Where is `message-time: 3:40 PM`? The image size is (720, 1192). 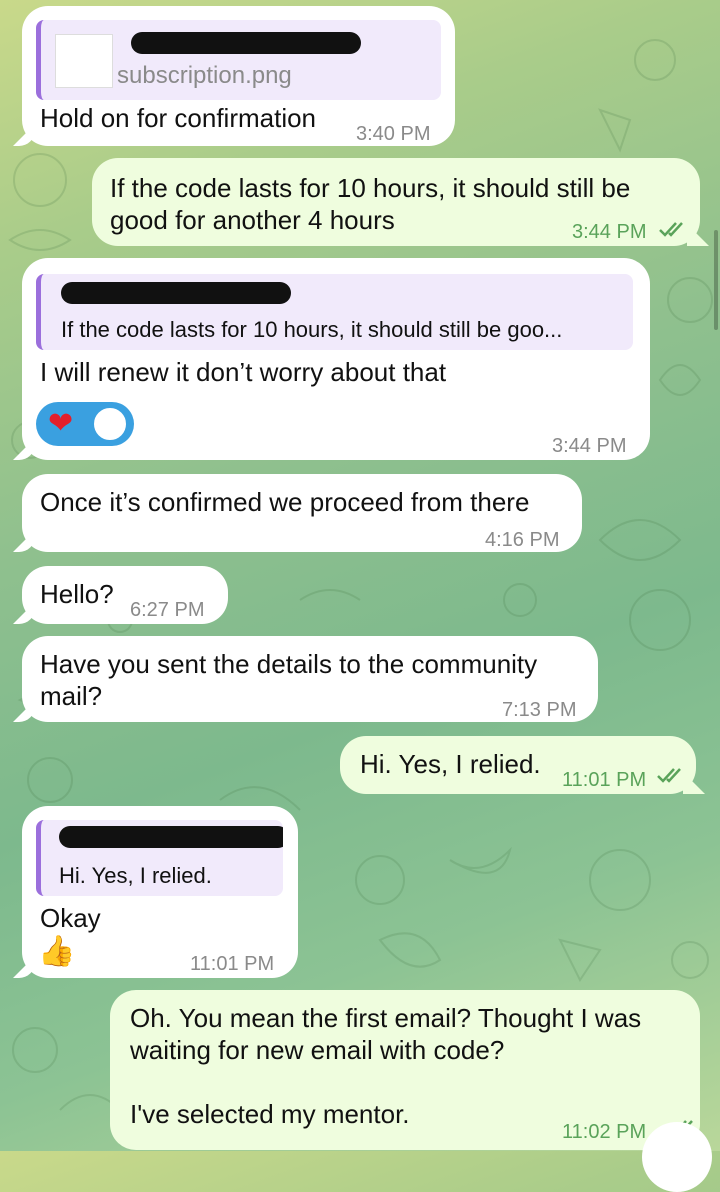 message-time: 3:40 PM is located at coordinates (393, 134).